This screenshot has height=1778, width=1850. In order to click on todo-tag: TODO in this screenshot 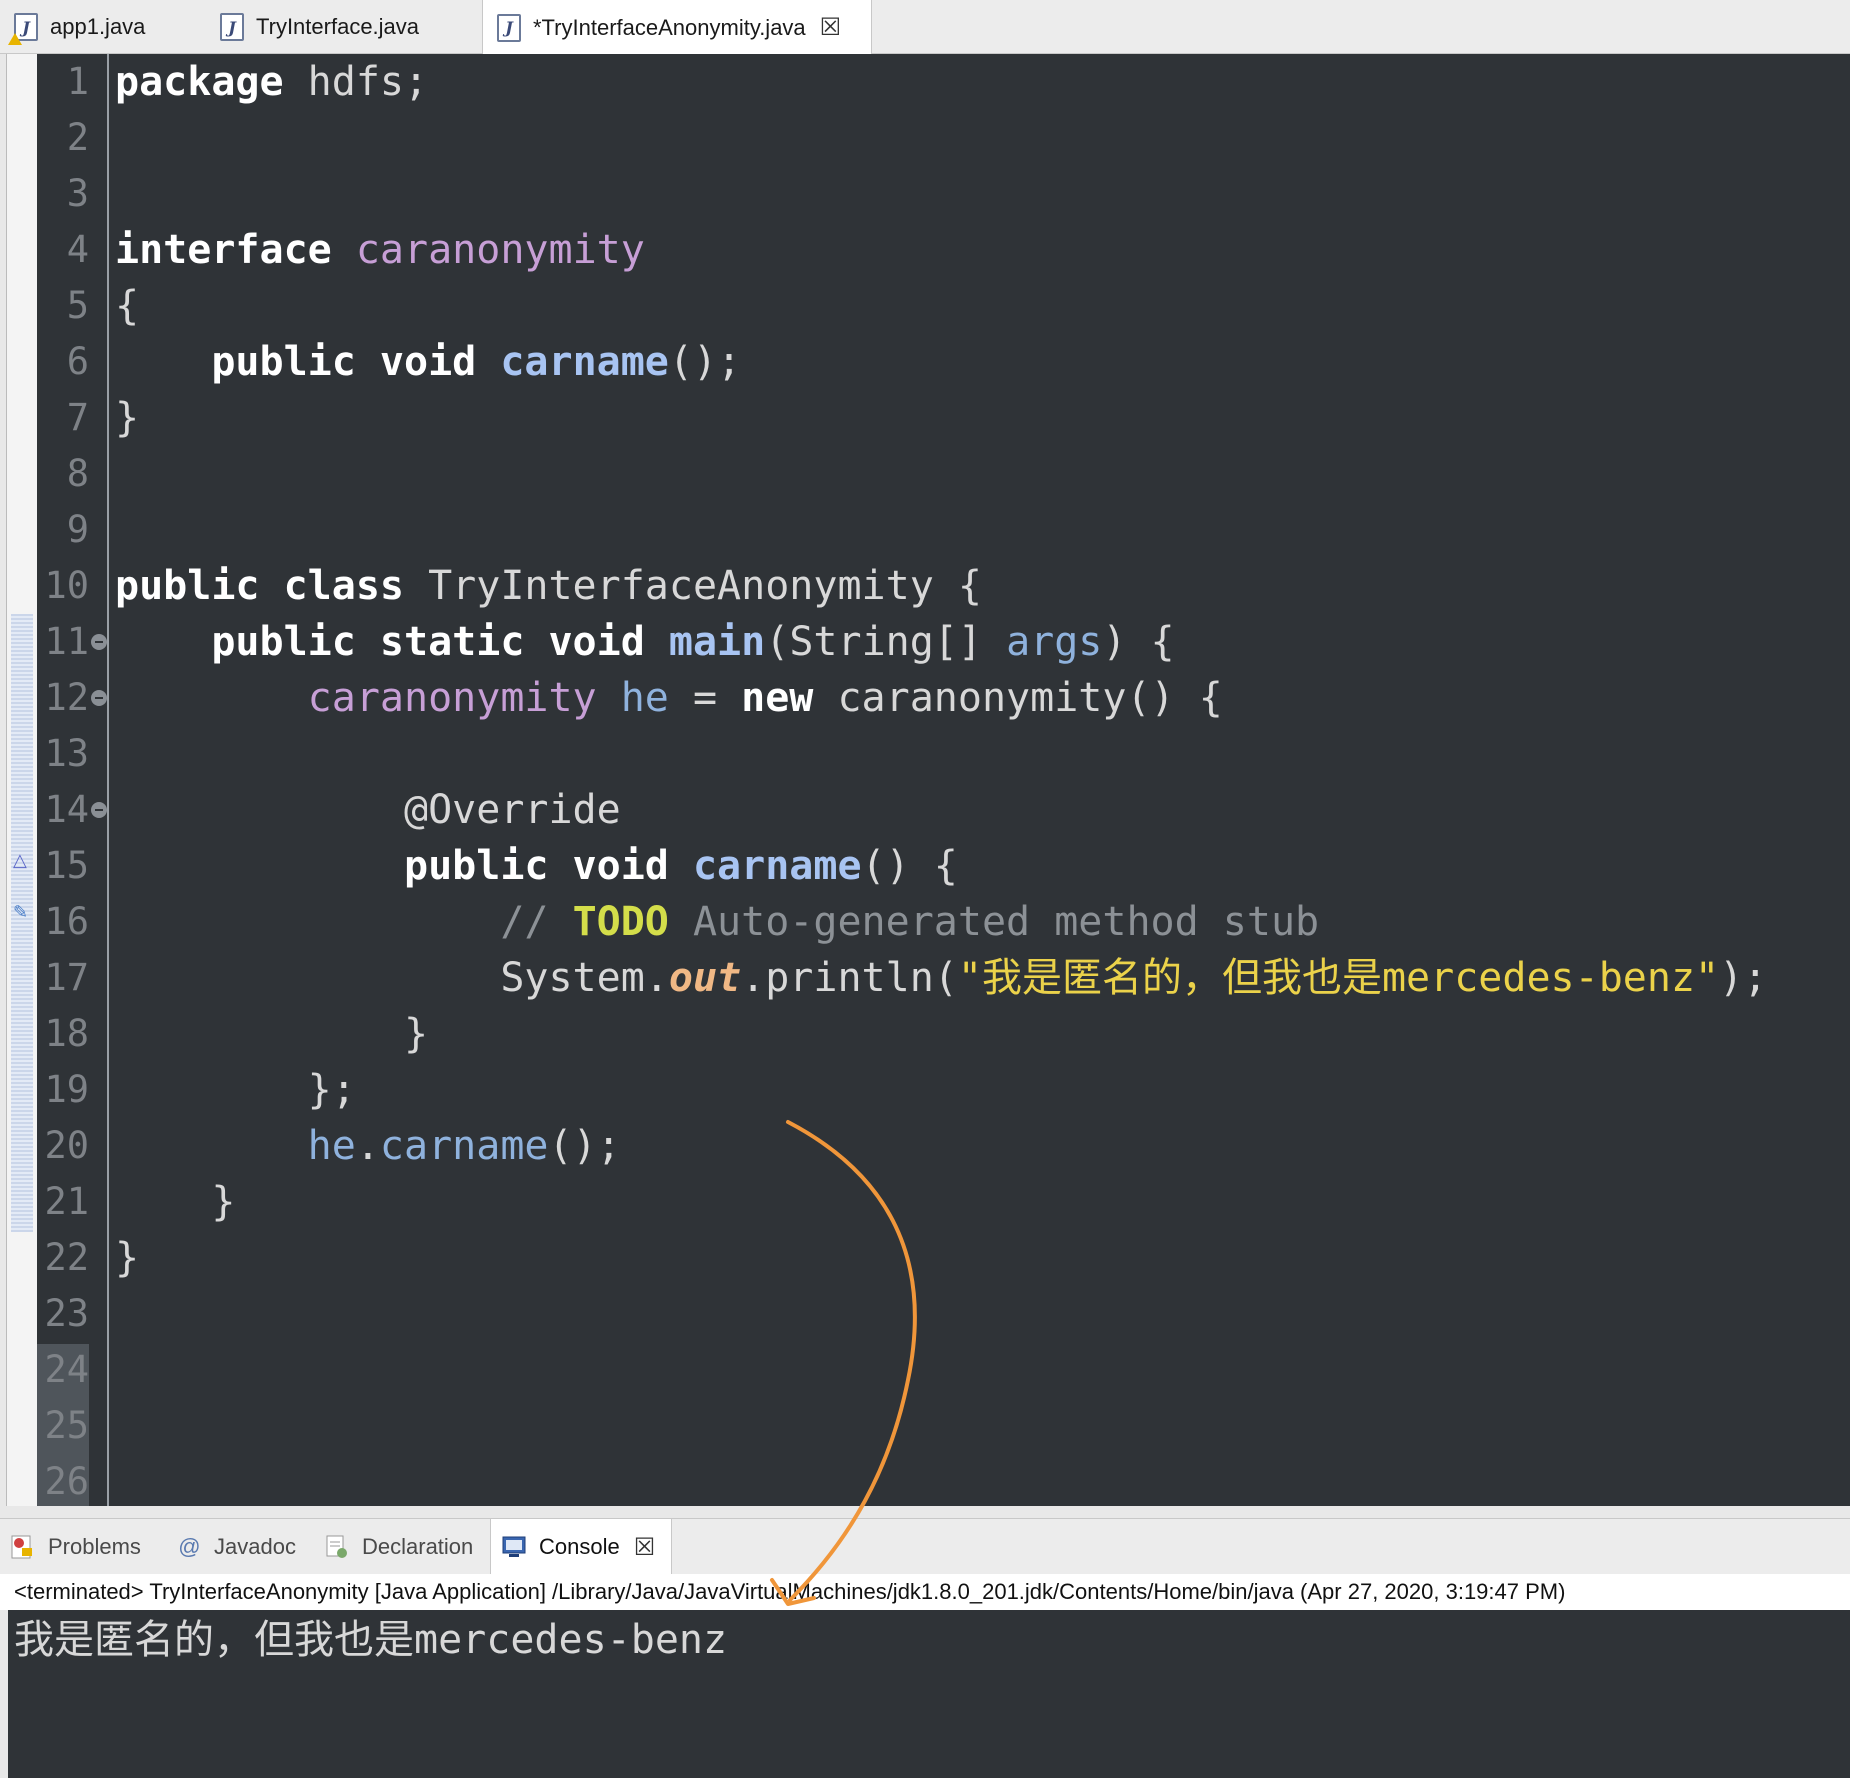, I will do `click(620, 922)`.